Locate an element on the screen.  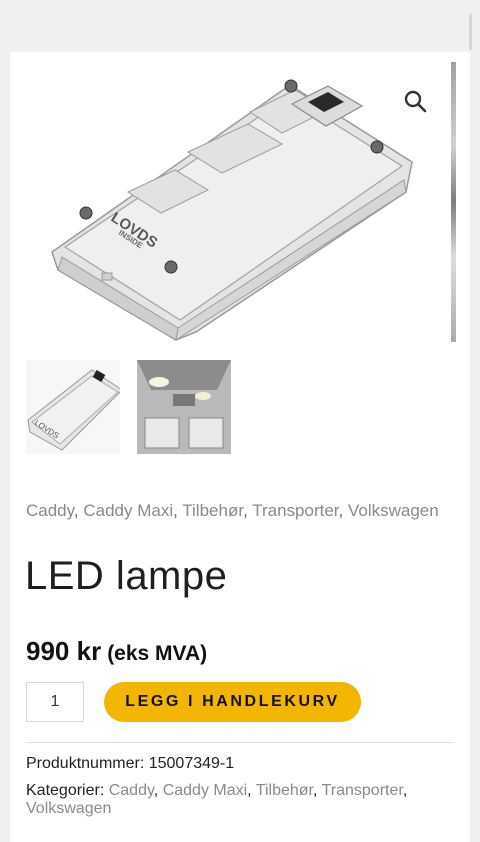
zoom-button is located at coordinates (415, 101).